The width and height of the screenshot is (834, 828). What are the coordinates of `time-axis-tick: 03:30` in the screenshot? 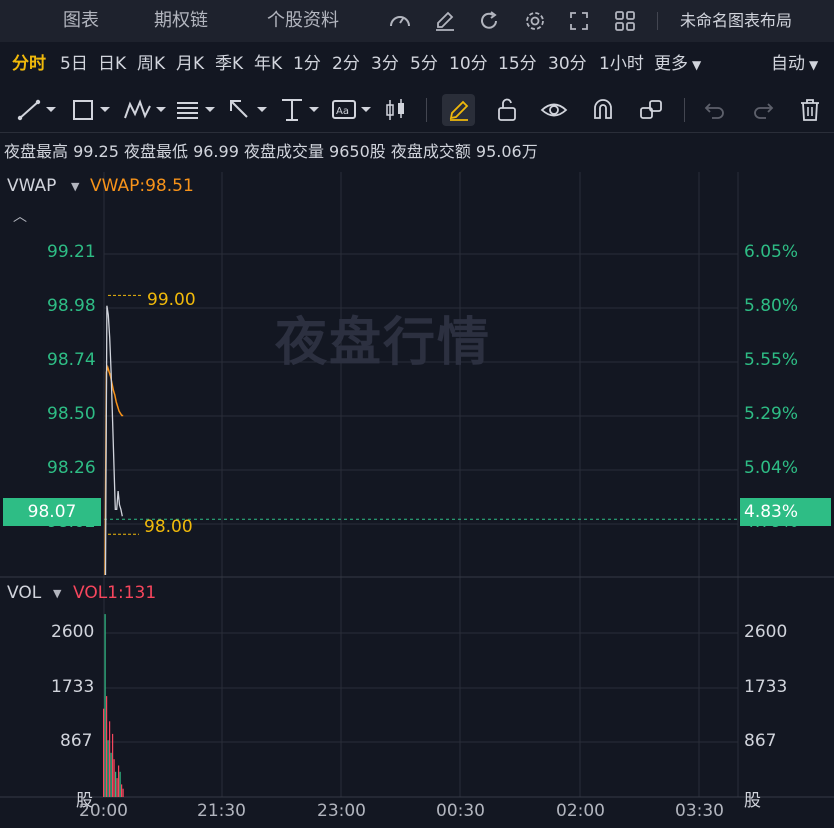 It's located at (699, 811).